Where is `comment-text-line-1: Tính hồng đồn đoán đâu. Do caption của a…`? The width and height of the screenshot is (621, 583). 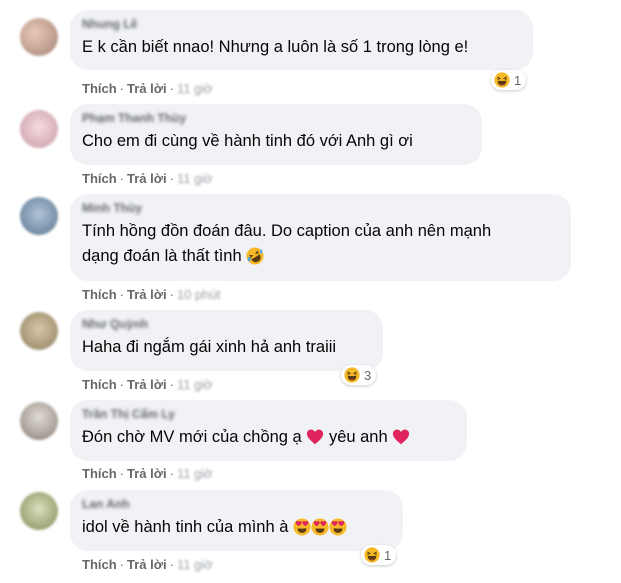
comment-text-line-1: Tính hồng đồn đoán đâu. Do caption của a… is located at coordinates (287, 231).